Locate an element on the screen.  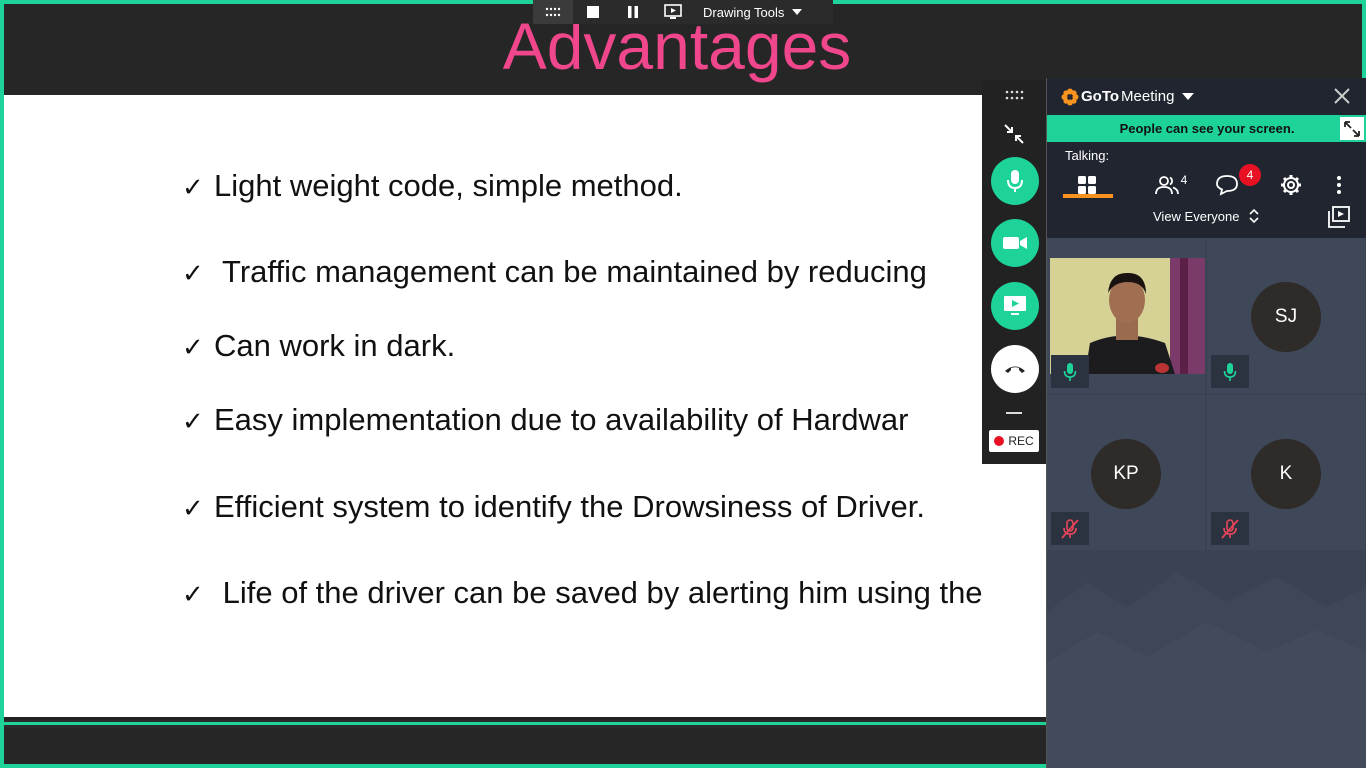
avatar: KP is located at coordinates (1126, 474).